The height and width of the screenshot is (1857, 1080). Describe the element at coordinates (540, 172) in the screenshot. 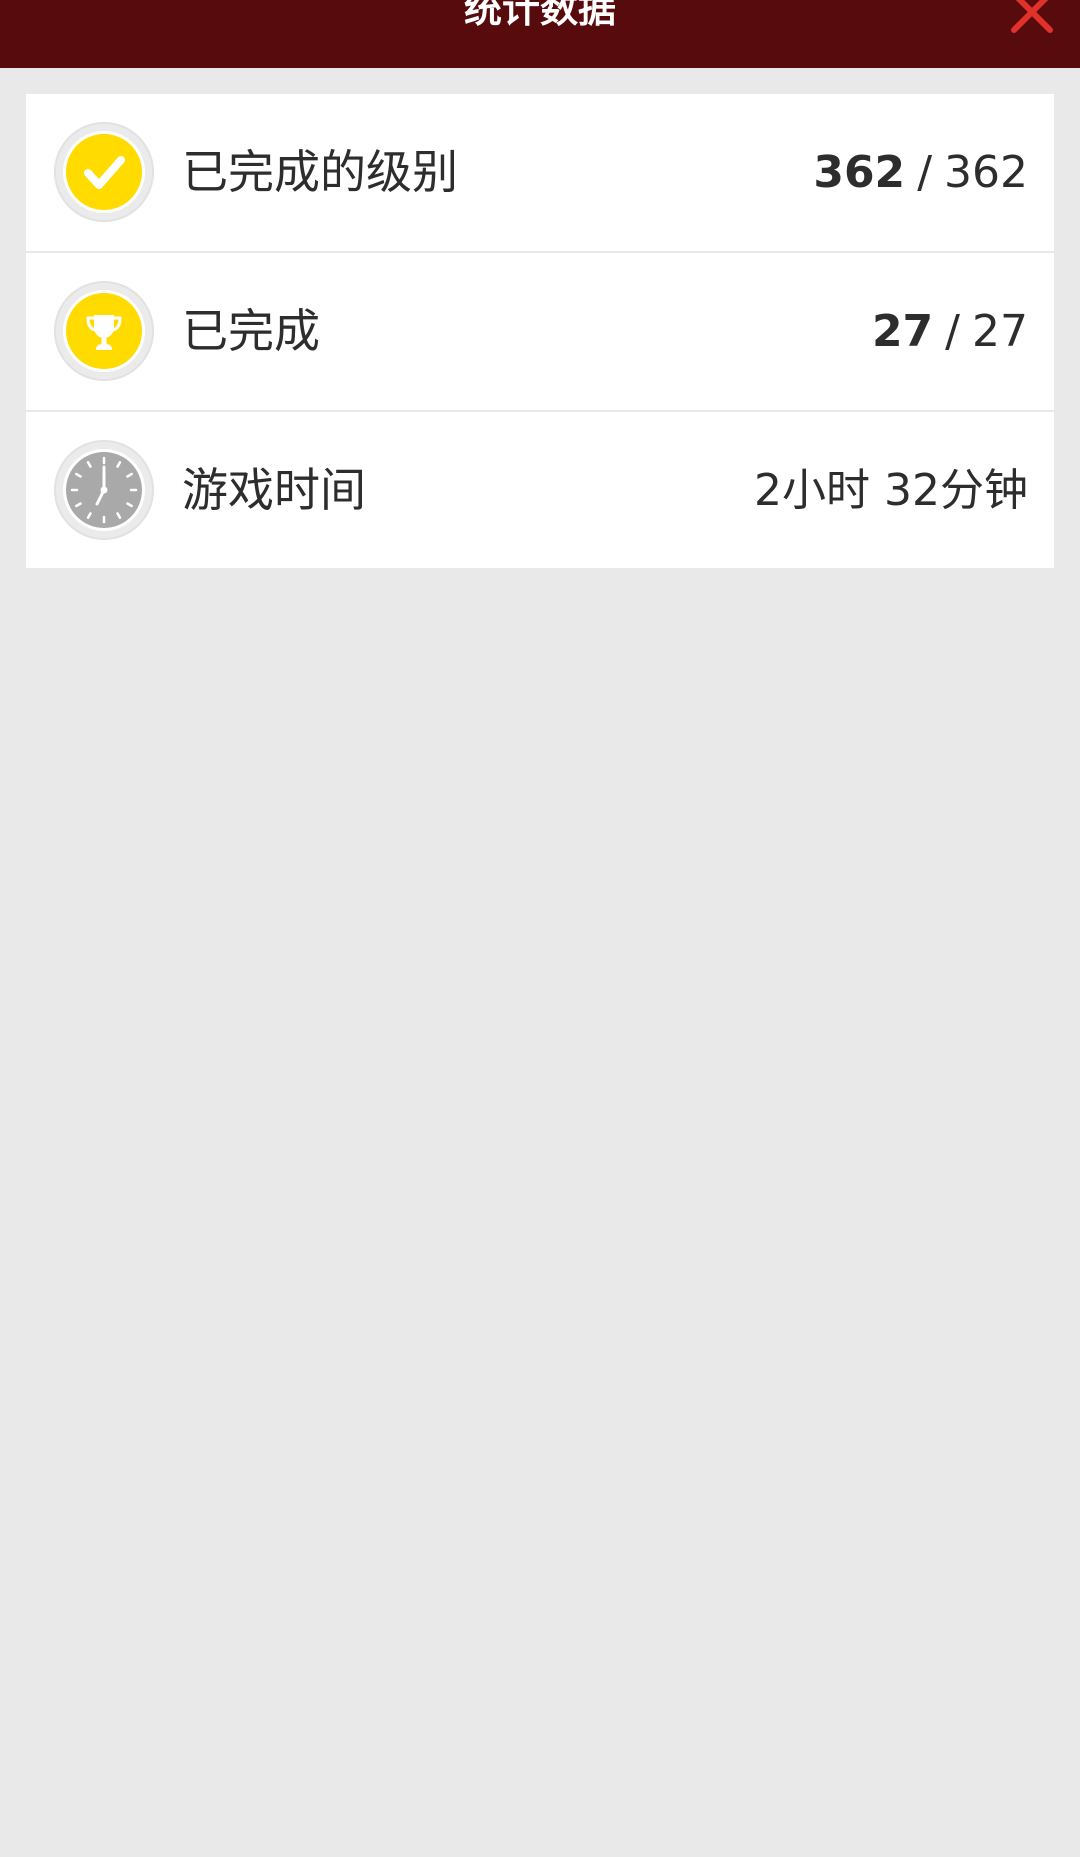

I see `stat-row-completed-levels: 已完成的级别 362/362` at that location.